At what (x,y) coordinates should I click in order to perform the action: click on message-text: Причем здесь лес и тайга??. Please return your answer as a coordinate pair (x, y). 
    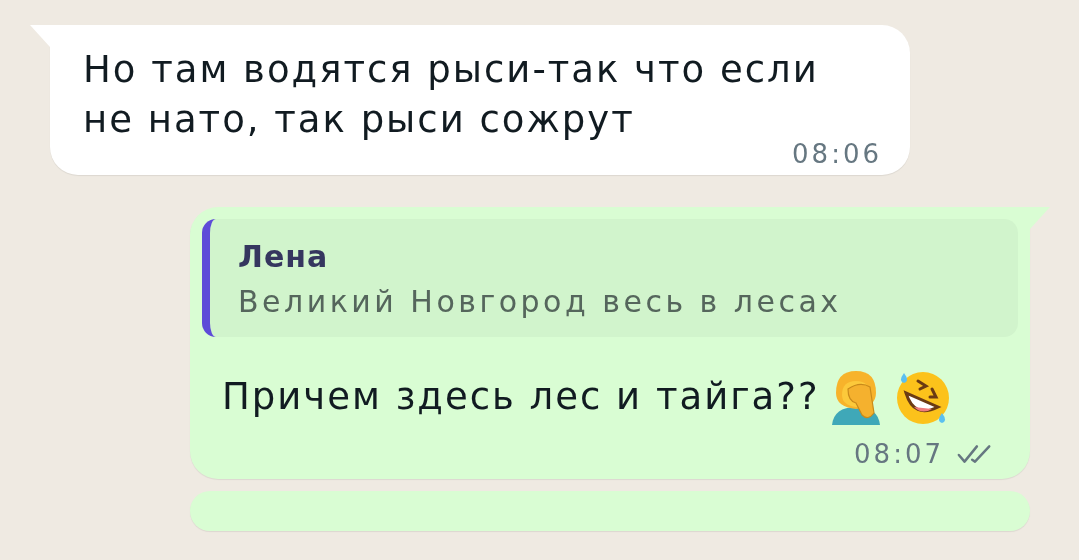
    Looking at the image, I should click on (521, 397).